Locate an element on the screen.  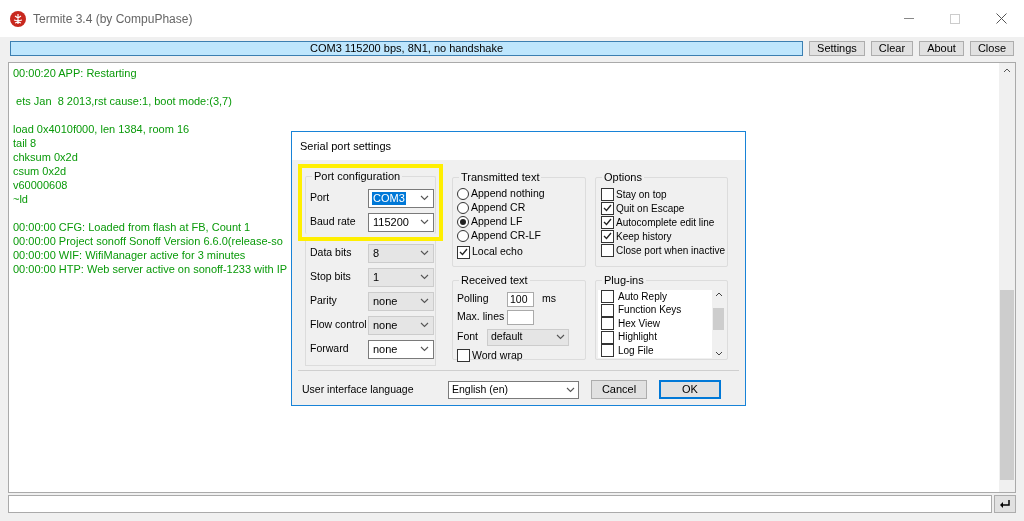
minimize-icon is located at coordinates (909, 18).